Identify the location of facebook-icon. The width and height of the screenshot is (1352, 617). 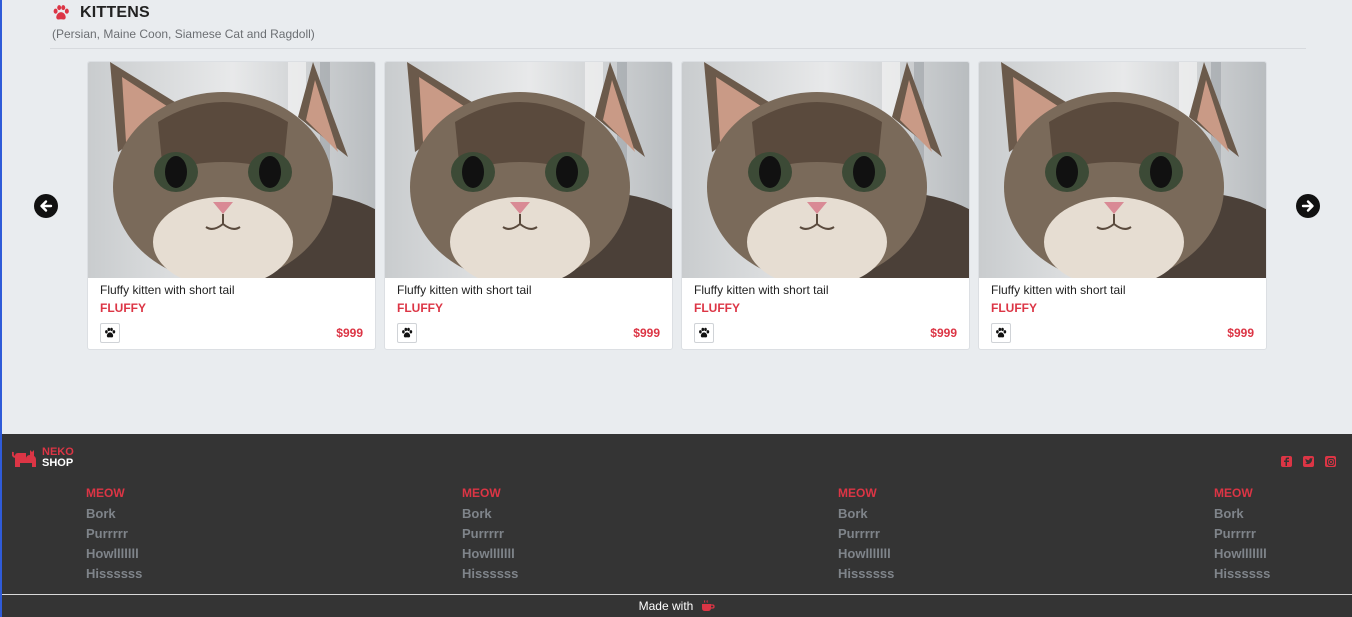
(1286, 461).